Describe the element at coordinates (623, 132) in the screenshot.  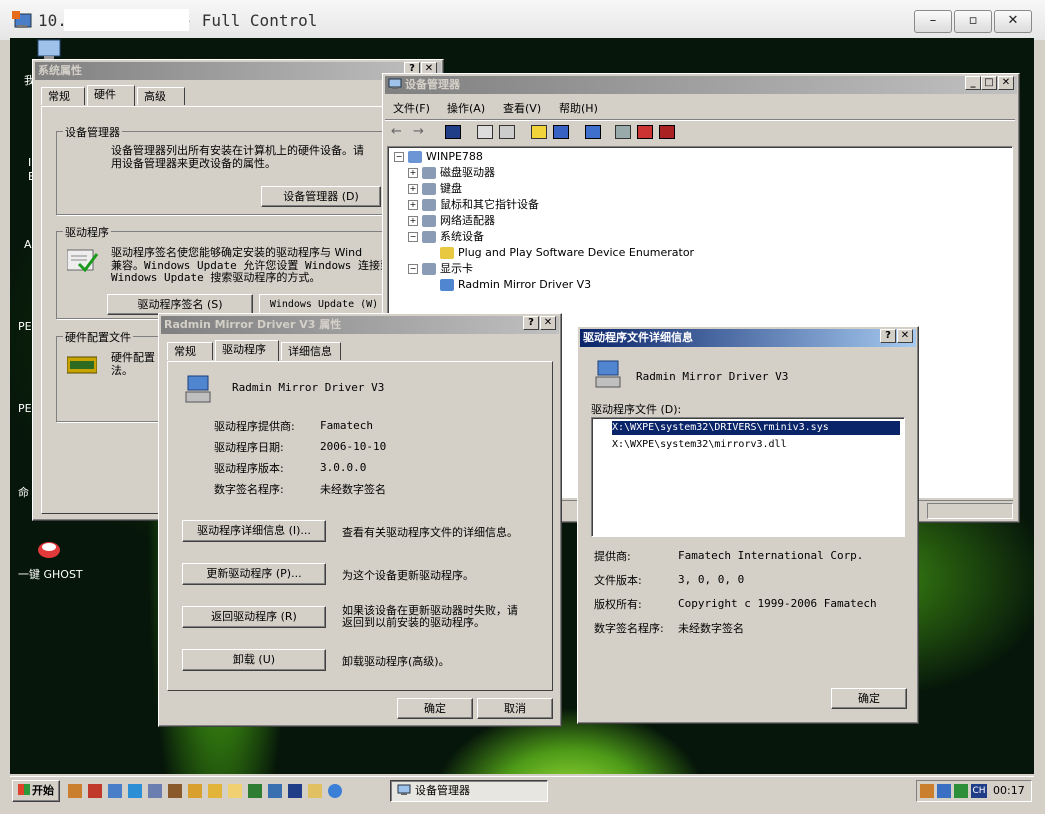
I see `update-driver-icon` at that location.